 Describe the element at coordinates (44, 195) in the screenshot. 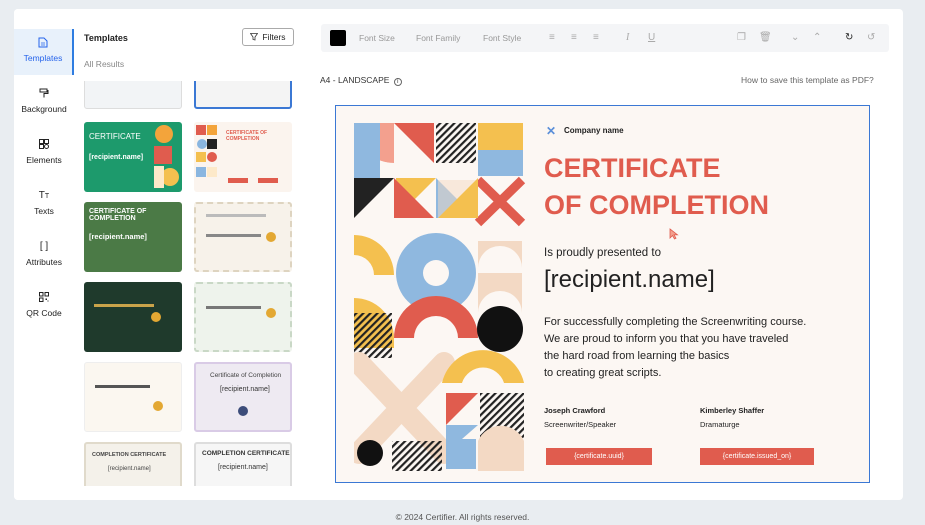

I see `text-icon: TT` at that location.